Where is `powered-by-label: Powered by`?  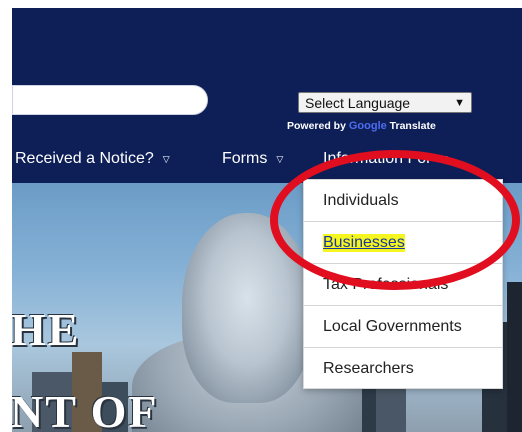 powered-by-label: Powered by is located at coordinates (316, 126).